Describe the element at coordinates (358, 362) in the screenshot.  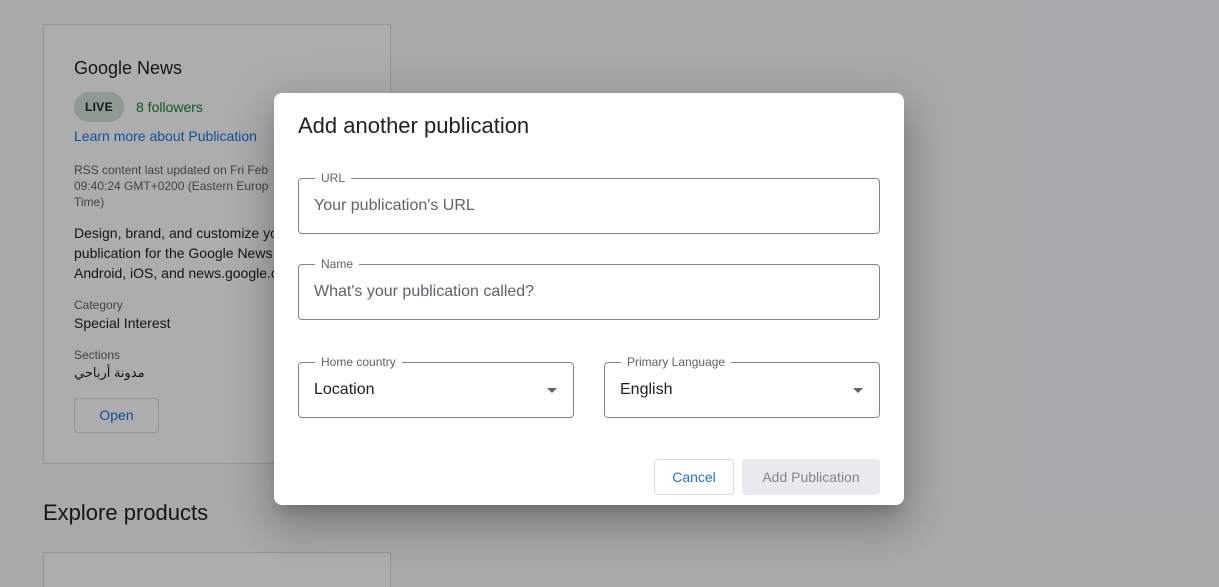
I see `home-country-label: Home country` at that location.